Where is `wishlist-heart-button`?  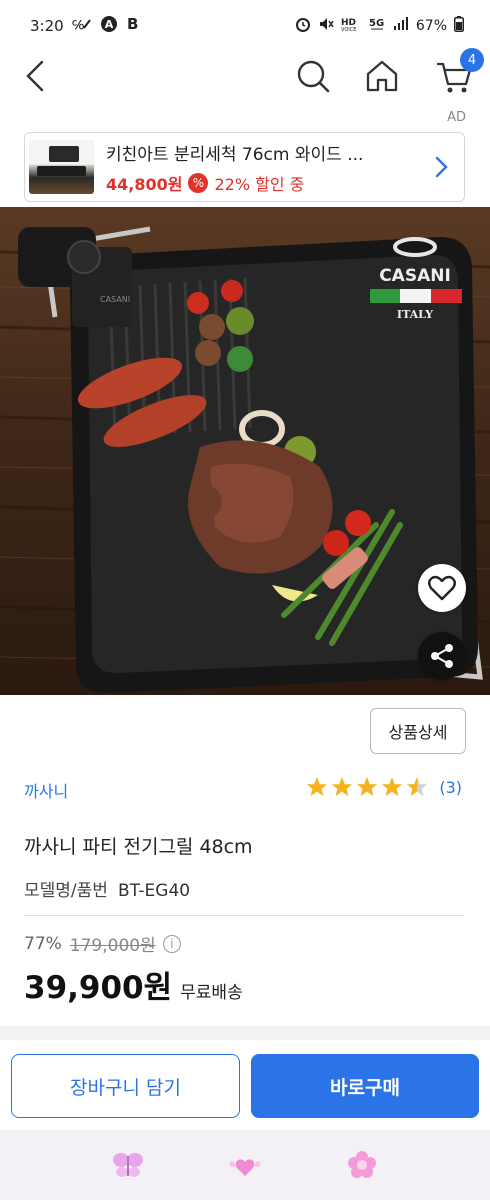
wishlist-heart-button is located at coordinates (442, 588).